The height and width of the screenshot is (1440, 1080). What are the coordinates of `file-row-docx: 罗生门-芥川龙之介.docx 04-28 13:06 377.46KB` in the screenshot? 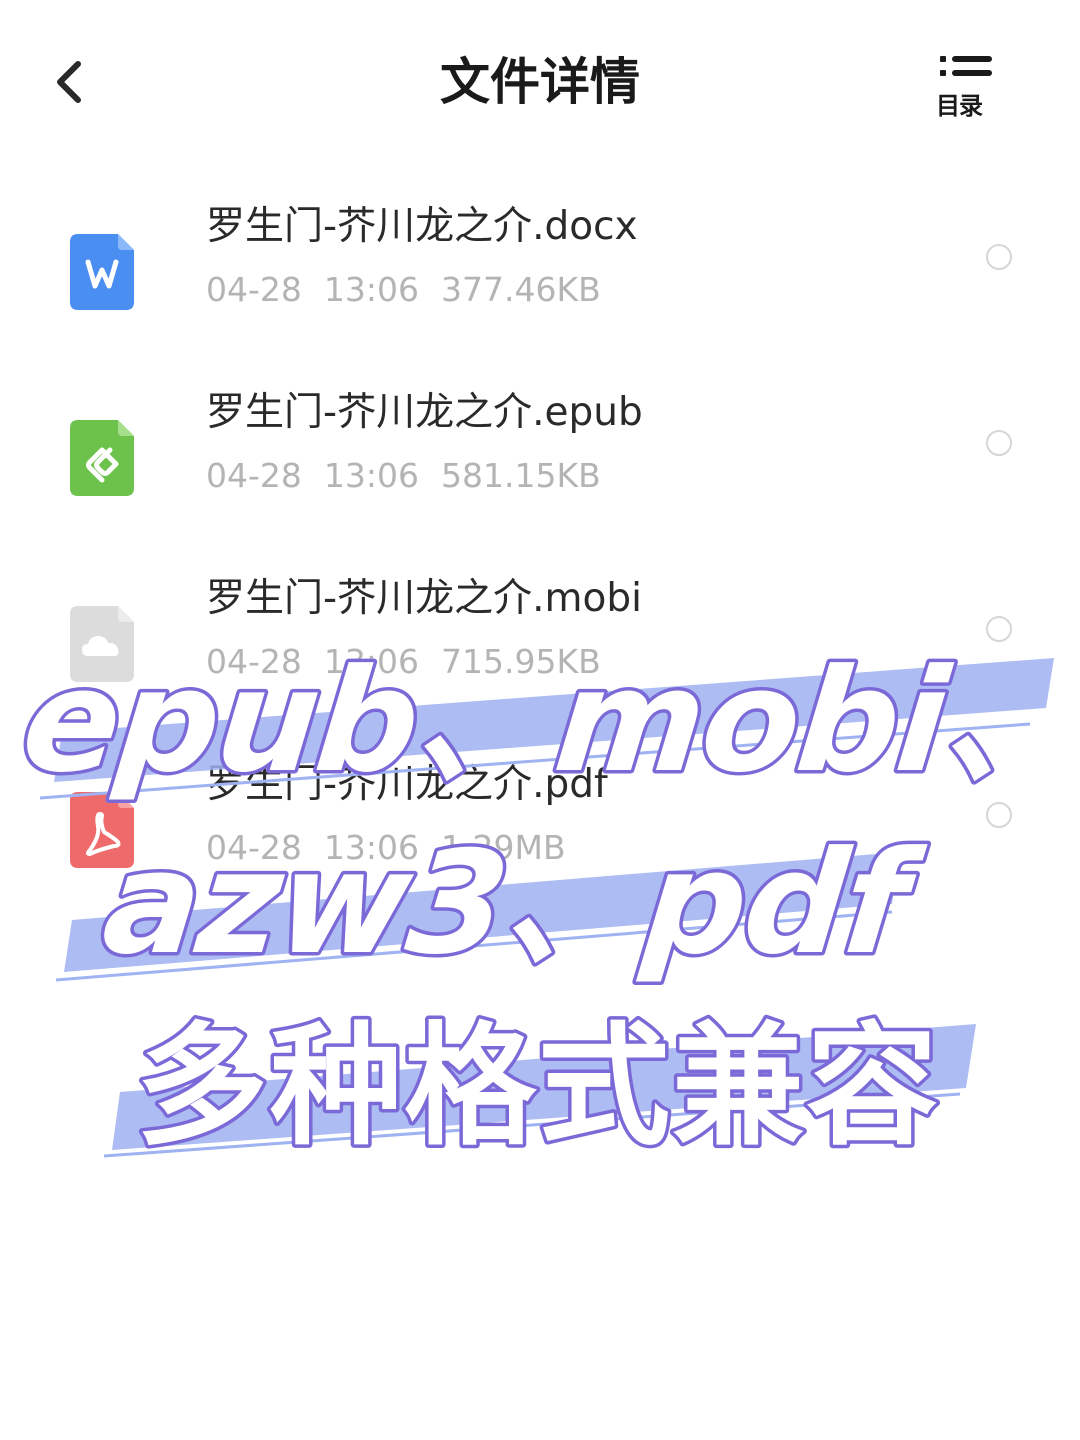 It's located at (540, 293).